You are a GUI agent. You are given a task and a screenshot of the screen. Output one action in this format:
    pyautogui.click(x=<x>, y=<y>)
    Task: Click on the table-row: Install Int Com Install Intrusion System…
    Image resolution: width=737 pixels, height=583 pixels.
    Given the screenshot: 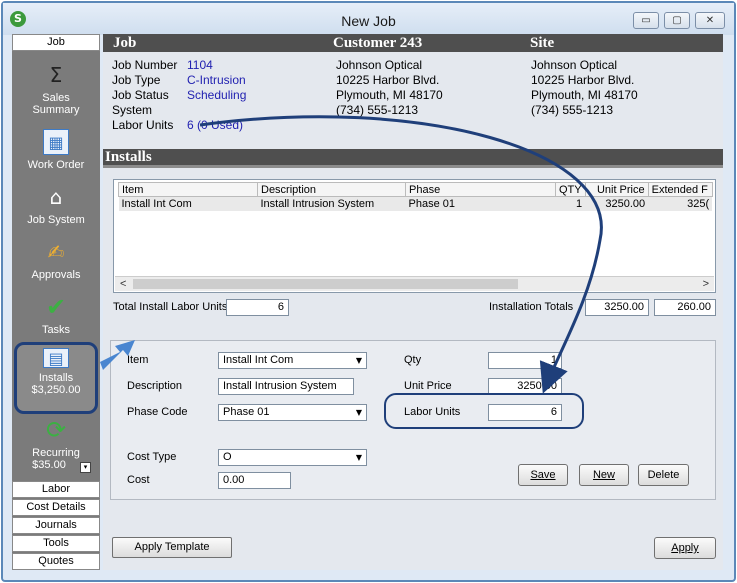 What is the action you would take?
    pyautogui.click(x=415, y=203)
    